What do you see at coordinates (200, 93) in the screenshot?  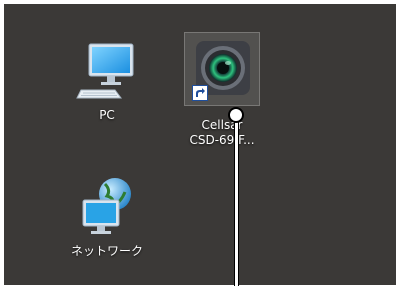 I see `shortcut-arrow-icon` at bounding box center [200, 93].